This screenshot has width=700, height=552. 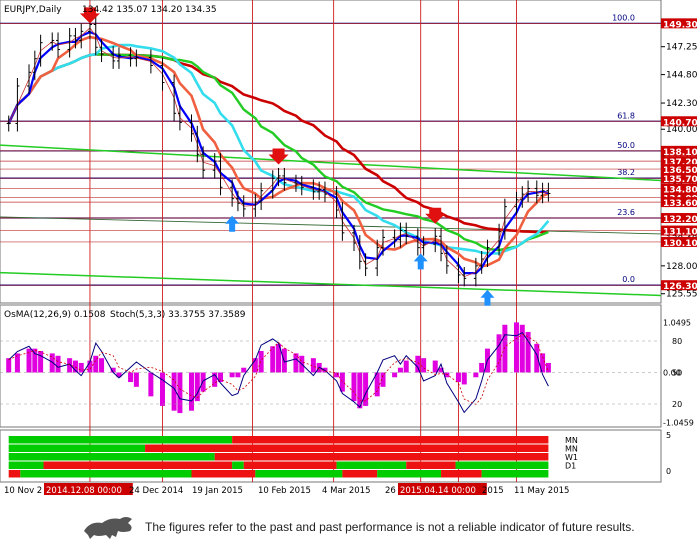 I want to click on level-box-label: 131.10, so click(x=680, y=233).